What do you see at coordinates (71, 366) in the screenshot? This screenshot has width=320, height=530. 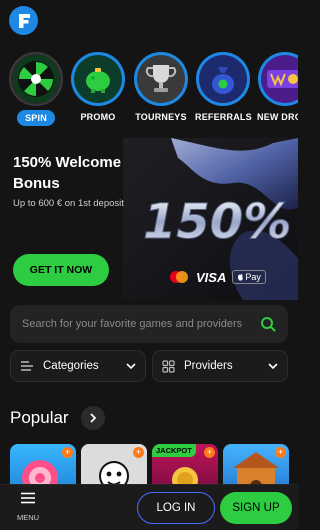 I see `categories-label: Categories` at bounding box center [71, 366].